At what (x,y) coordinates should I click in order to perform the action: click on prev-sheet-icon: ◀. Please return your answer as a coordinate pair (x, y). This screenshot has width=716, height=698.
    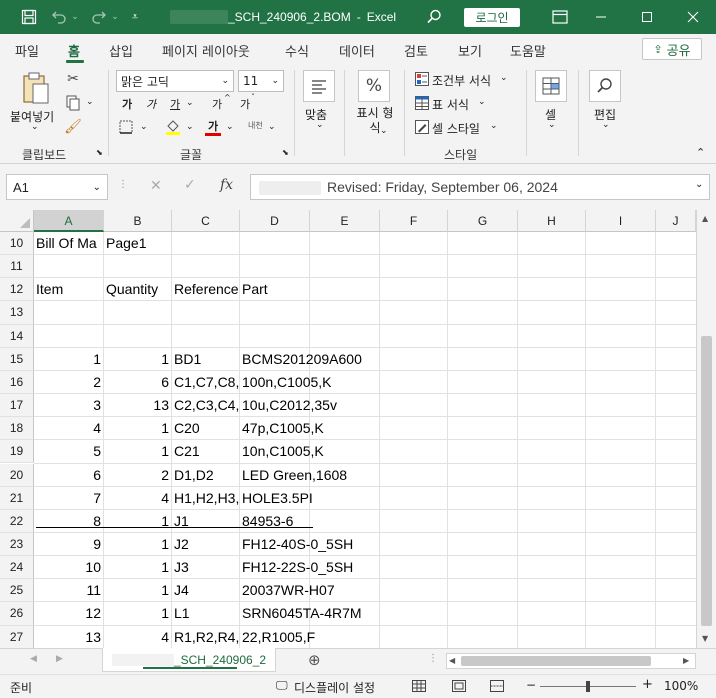
    Looking at the image, I should click on (33, 659).